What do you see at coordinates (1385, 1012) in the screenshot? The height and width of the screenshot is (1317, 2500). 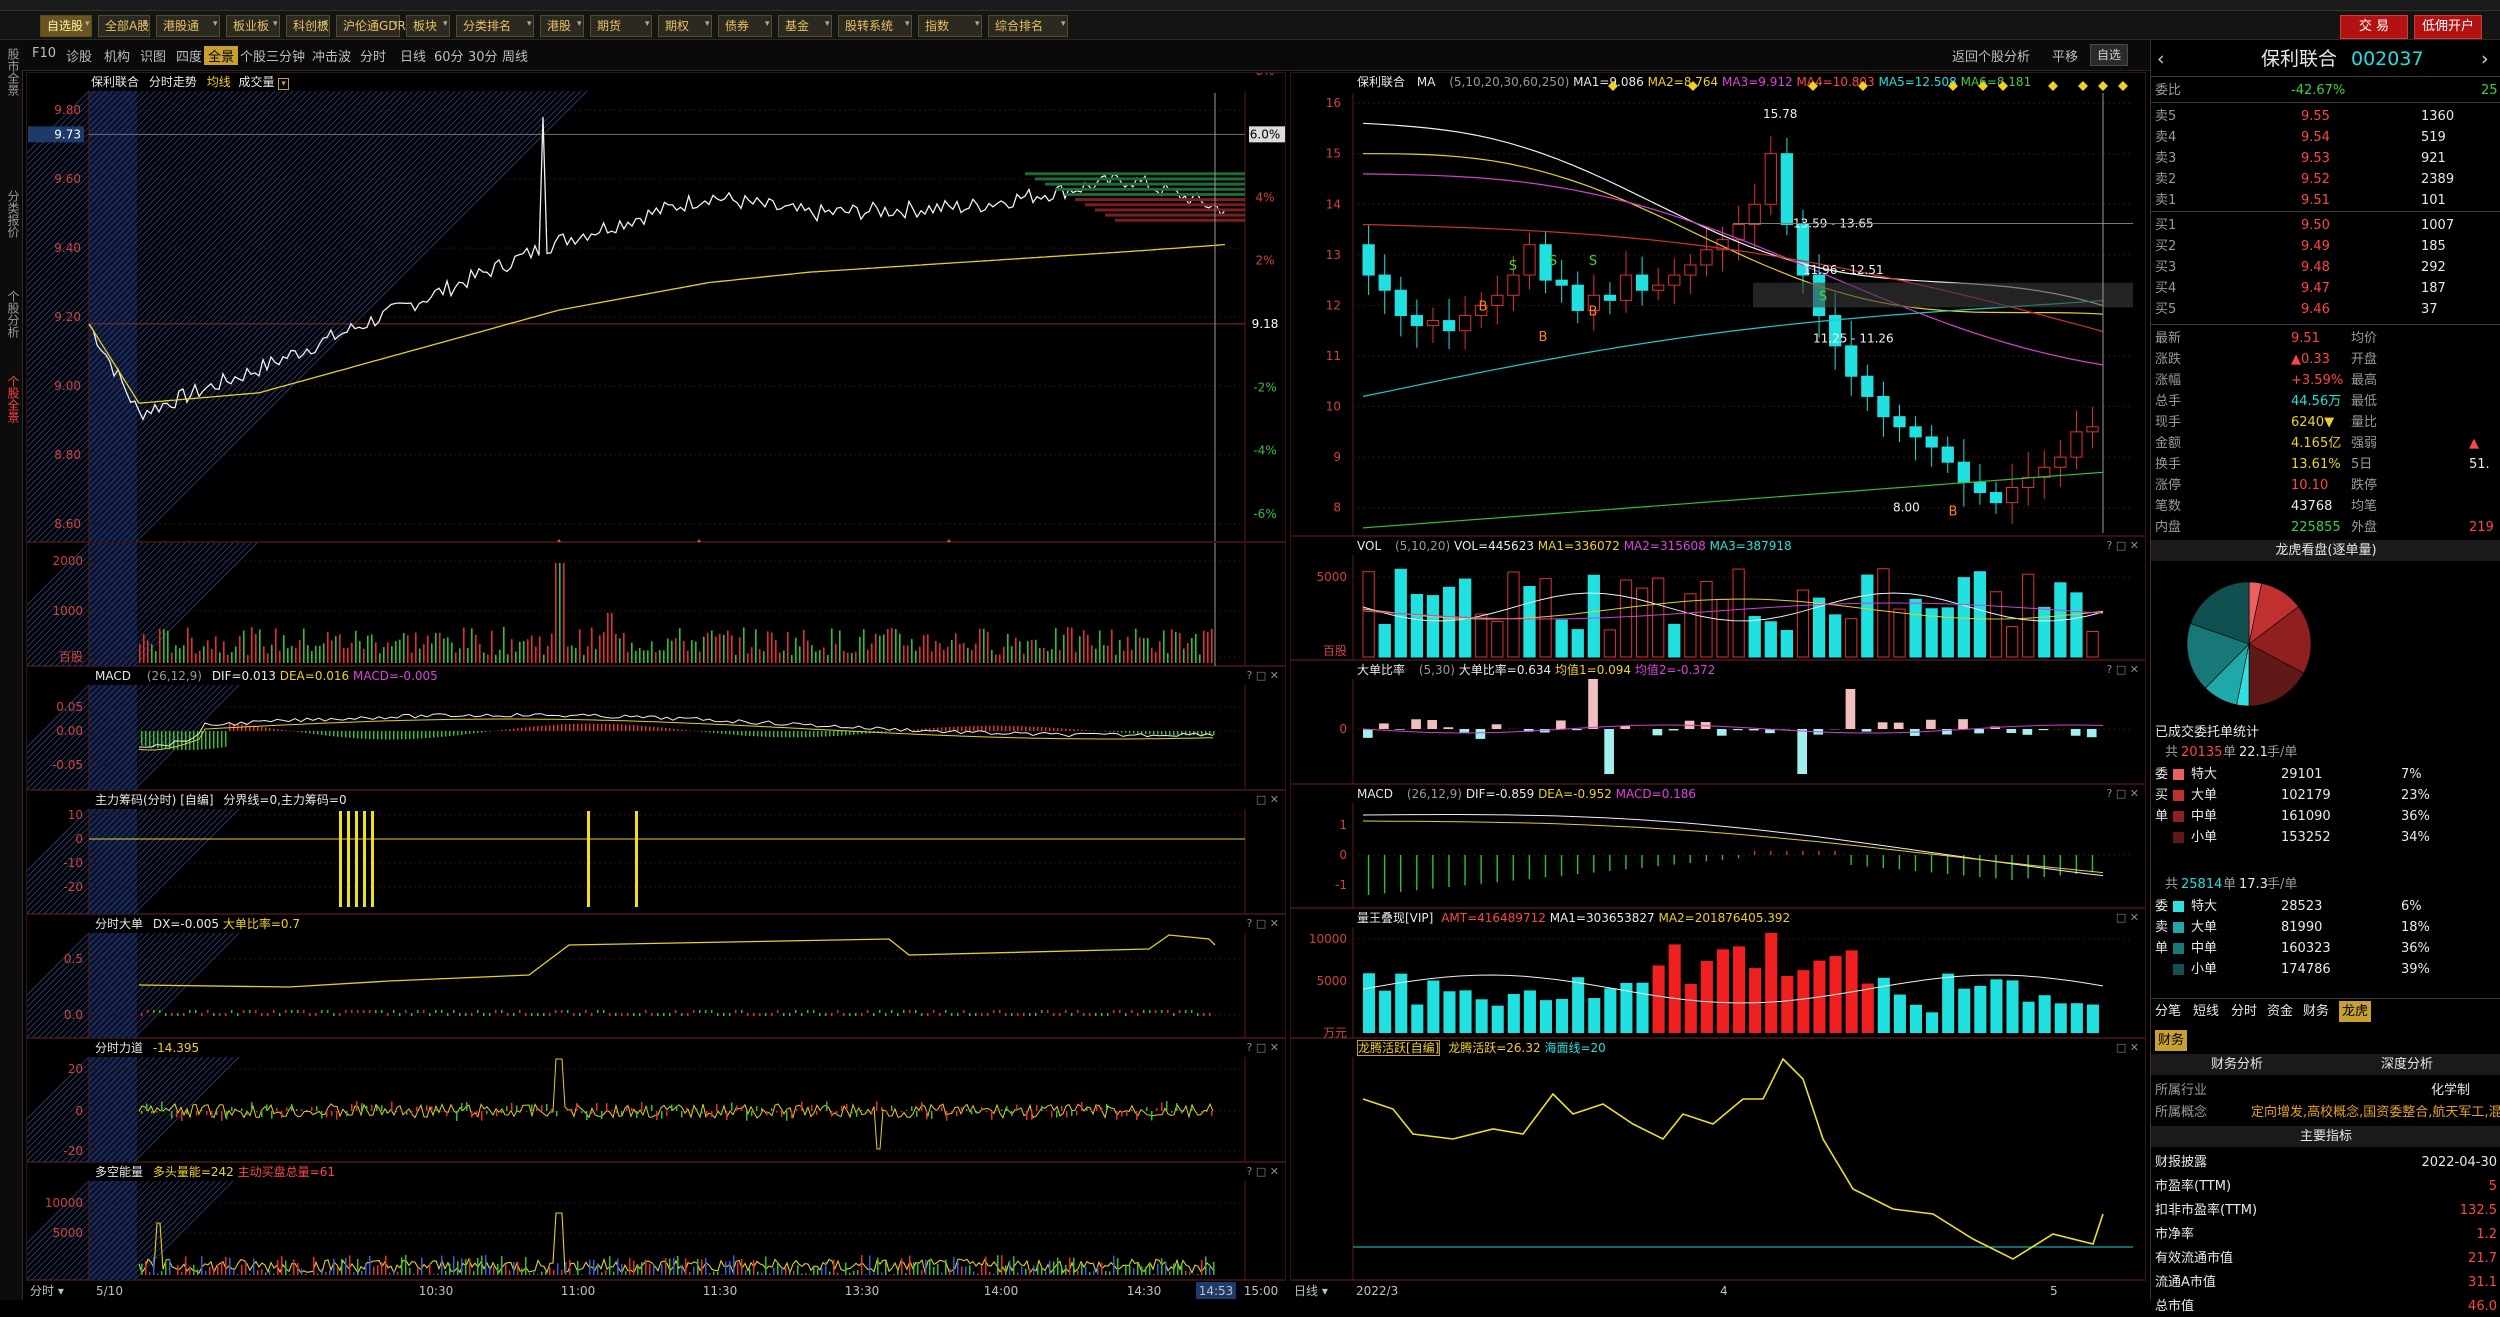 I see `lz-bar` at bounding box center [1385, 1012].